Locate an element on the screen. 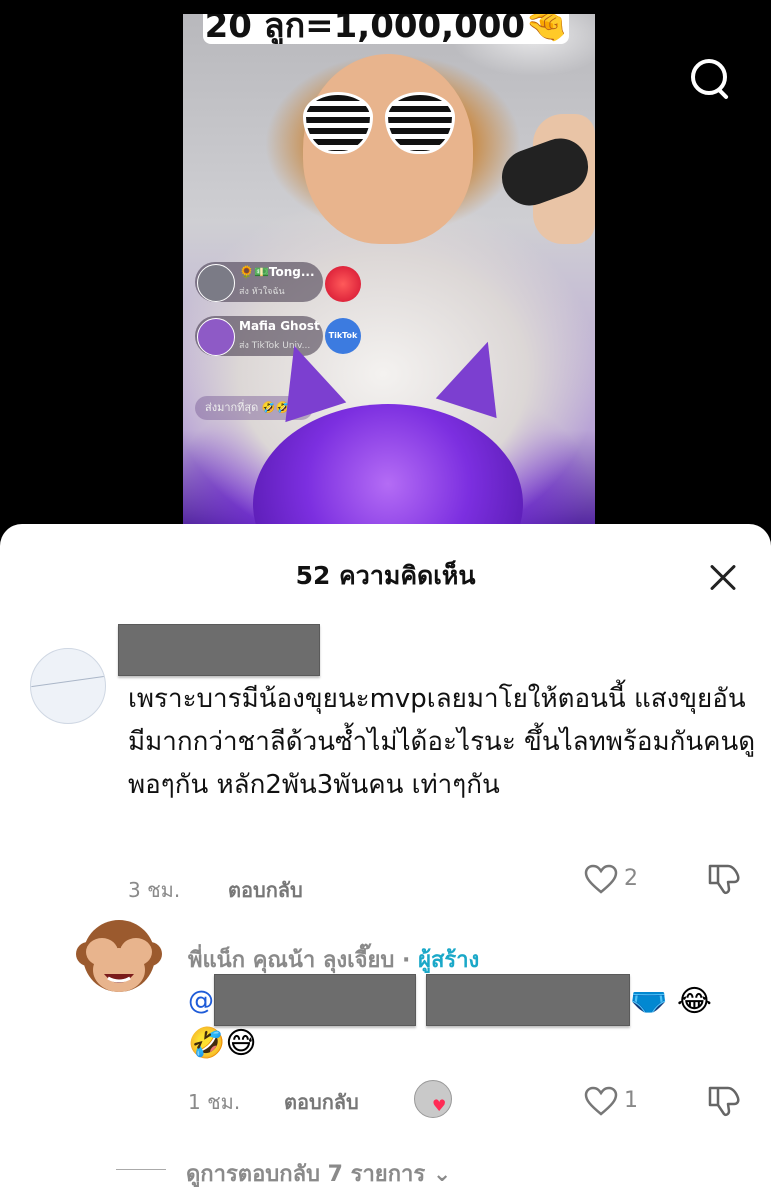 The image size is (771, 1200). heart-gift-icon is located at coordinates (343, 284).